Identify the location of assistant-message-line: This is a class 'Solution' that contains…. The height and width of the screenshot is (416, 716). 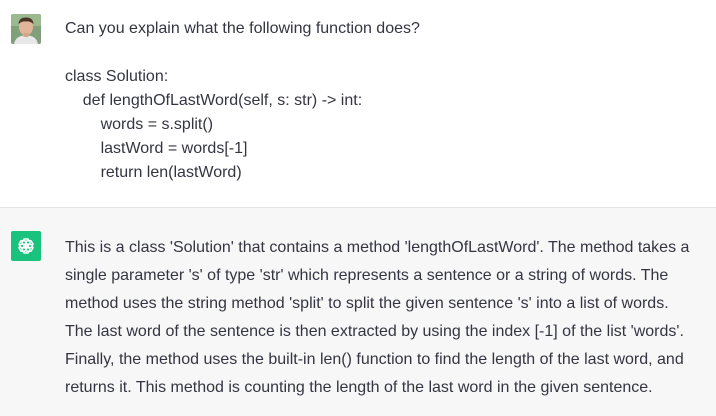
(377, 247).